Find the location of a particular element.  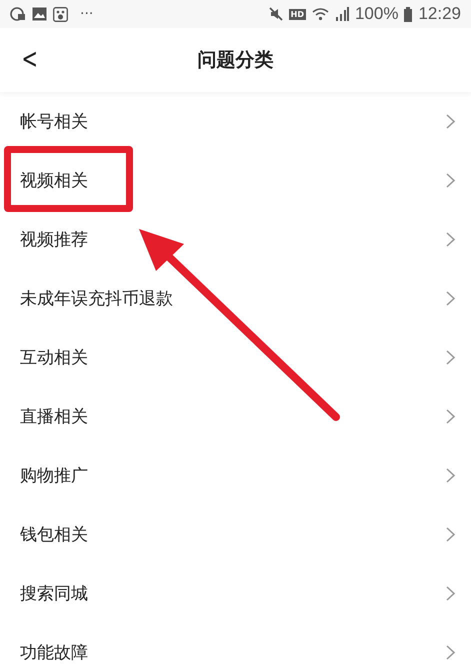

mute-icon is located at coordinates (275, 14).